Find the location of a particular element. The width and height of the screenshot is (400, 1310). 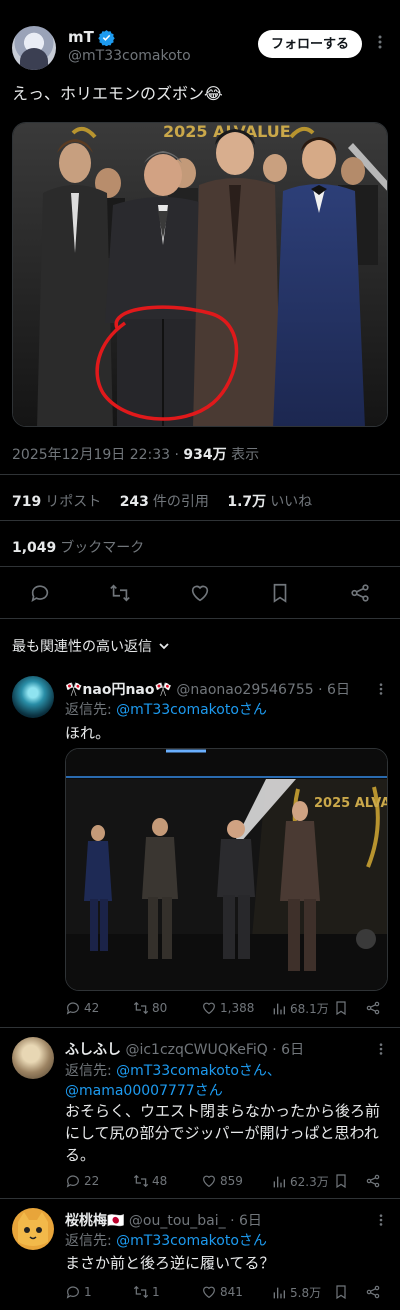

reply-reposts: 1 is located at coordinates (146, 1292).